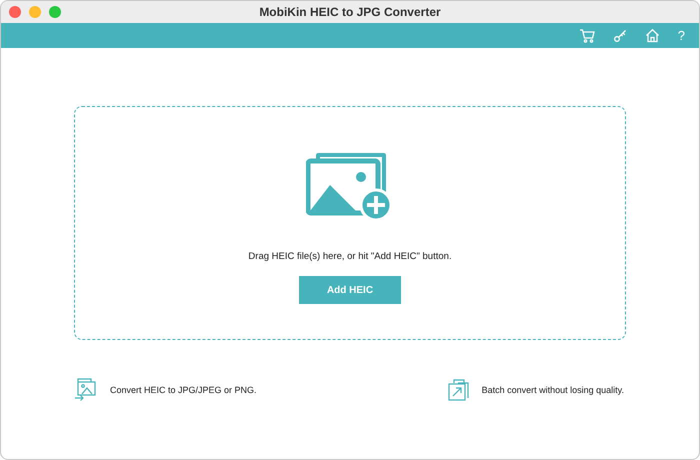  Describe the element at coordinates (619, 35) in the screenshot. I see `key-icon` at that location.